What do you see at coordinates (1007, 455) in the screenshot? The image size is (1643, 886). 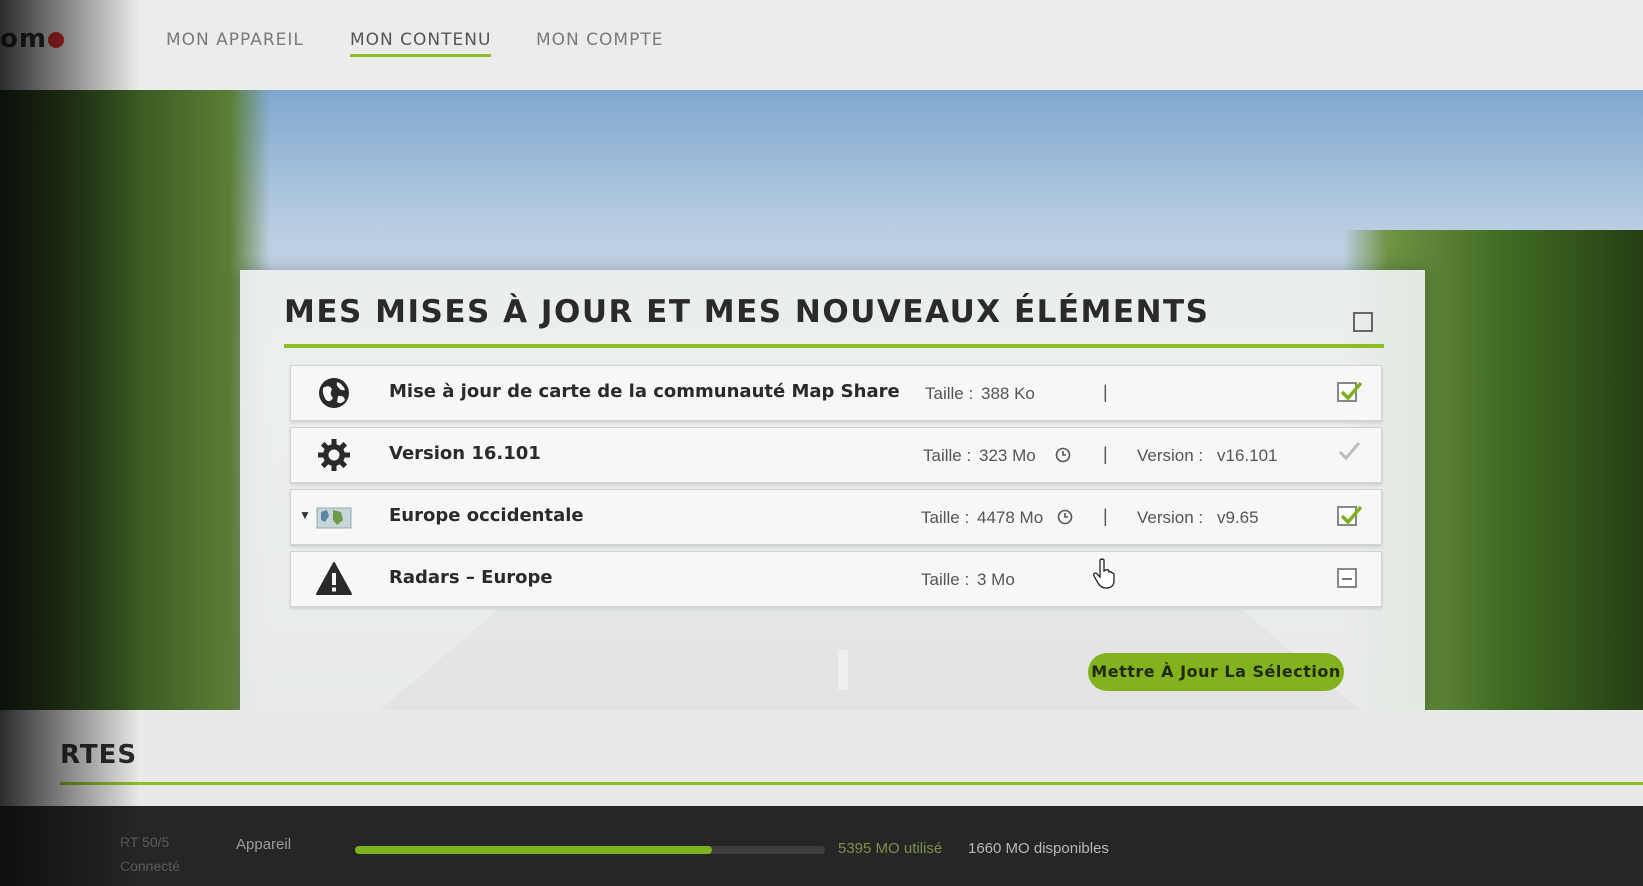 I see `size-value: 323 Mo` at bounding box center [1007, 455].